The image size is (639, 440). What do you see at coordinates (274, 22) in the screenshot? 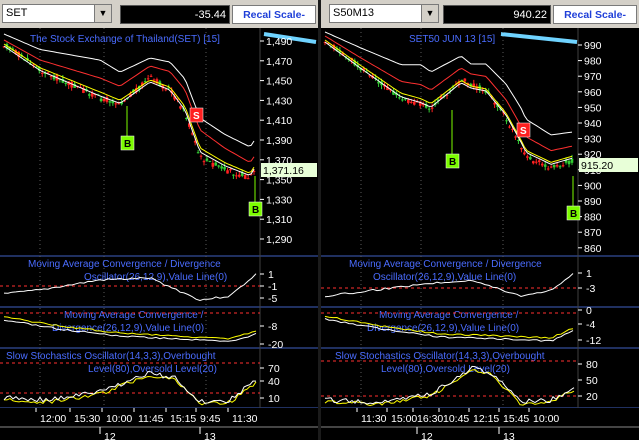
I see `recal-scale-button-left: Recal Scale-Linear` at bounding box center [274, 22].